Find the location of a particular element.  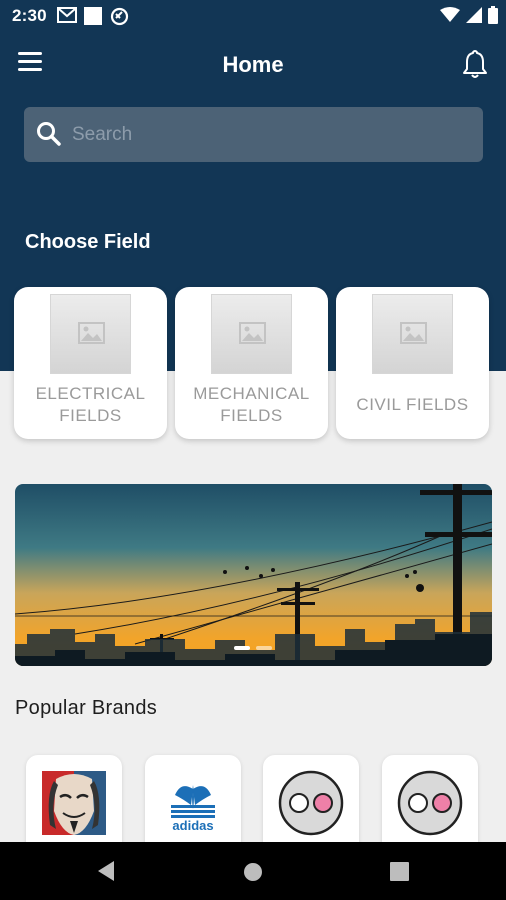

search-bar is located at coordinates (253, 134).